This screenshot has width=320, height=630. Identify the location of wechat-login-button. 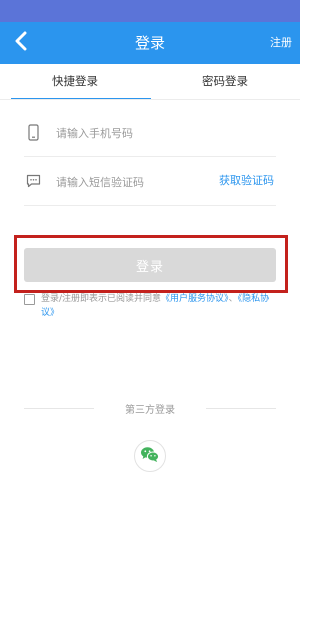
(150, 456).